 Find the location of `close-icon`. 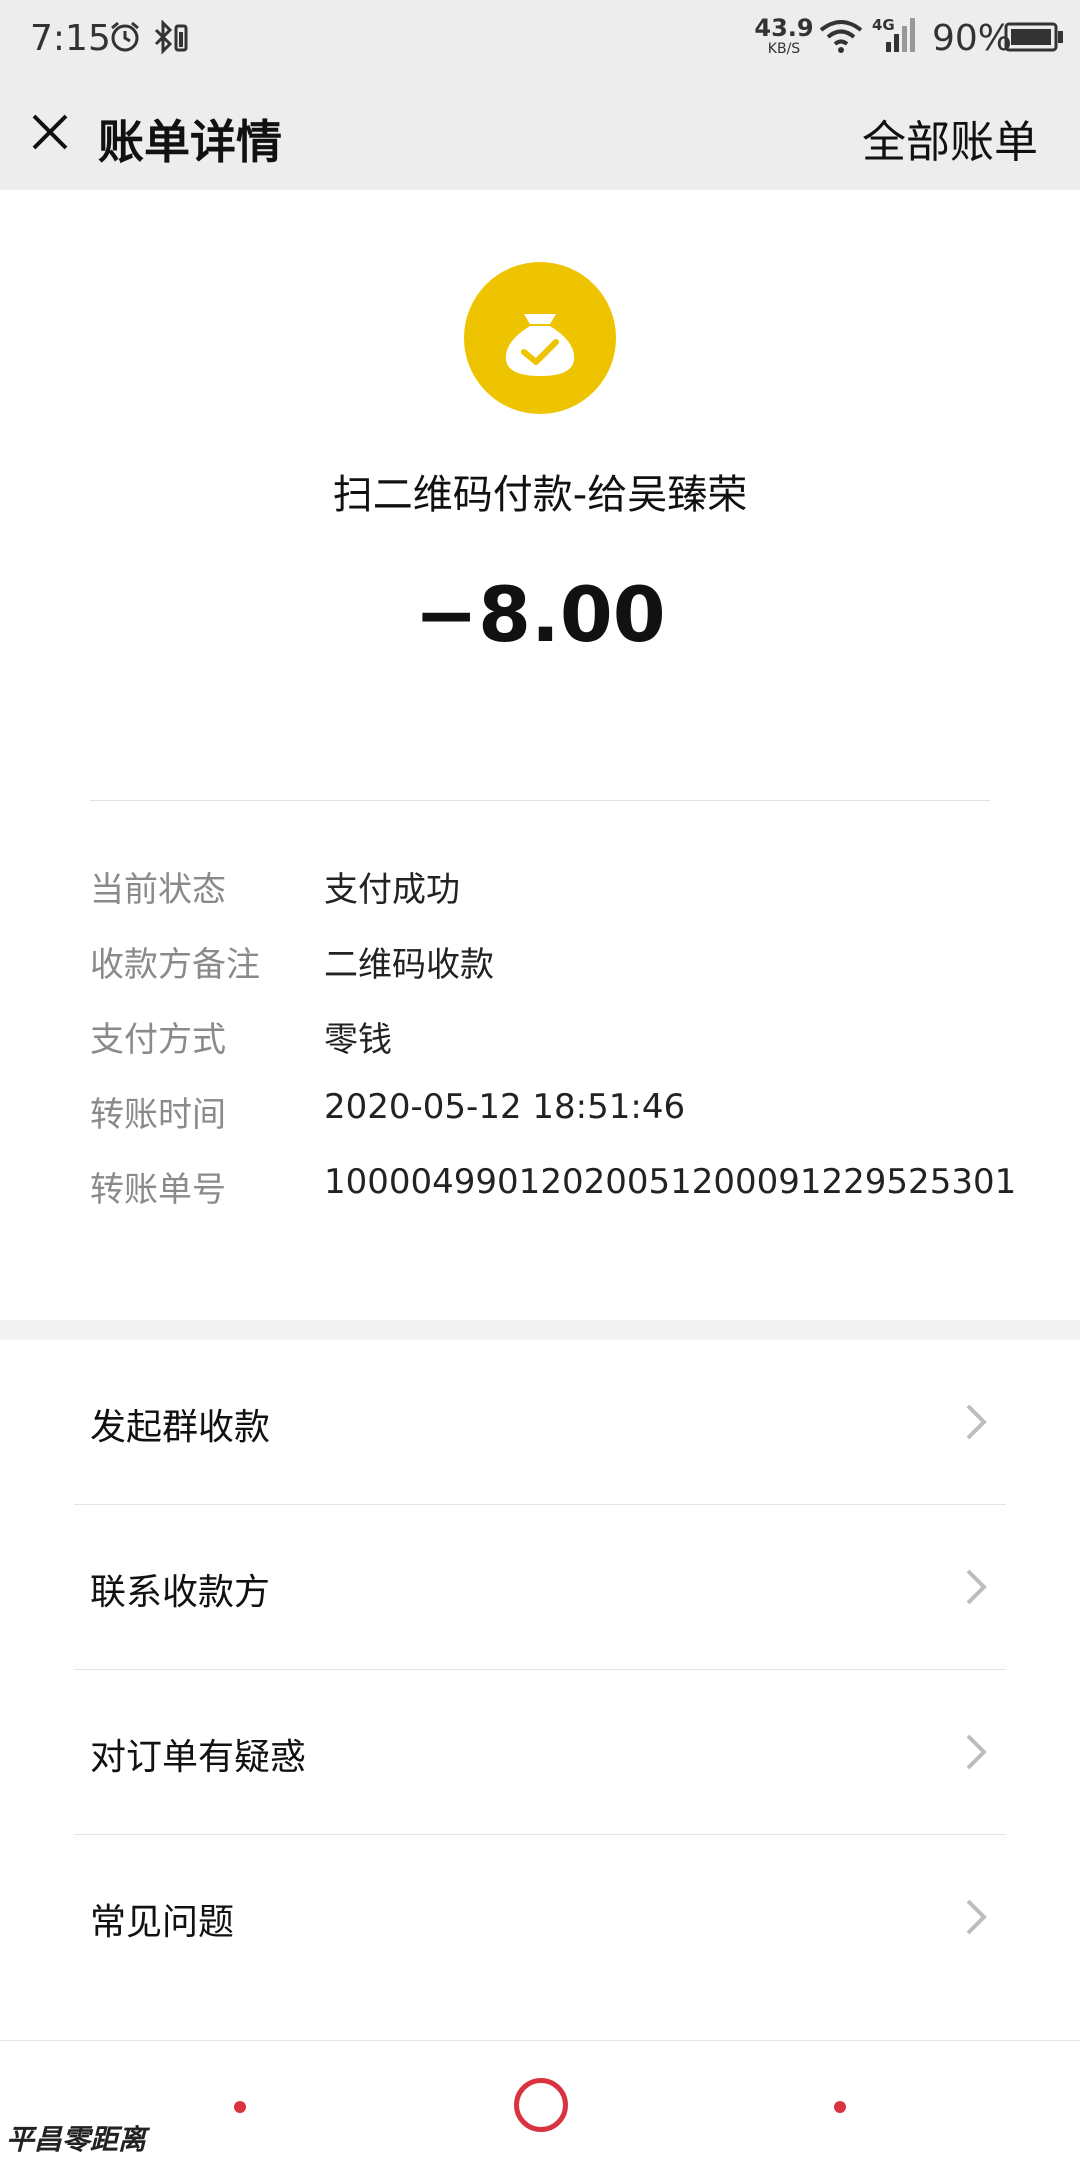

close-icon is located at coordinates (50, 132).